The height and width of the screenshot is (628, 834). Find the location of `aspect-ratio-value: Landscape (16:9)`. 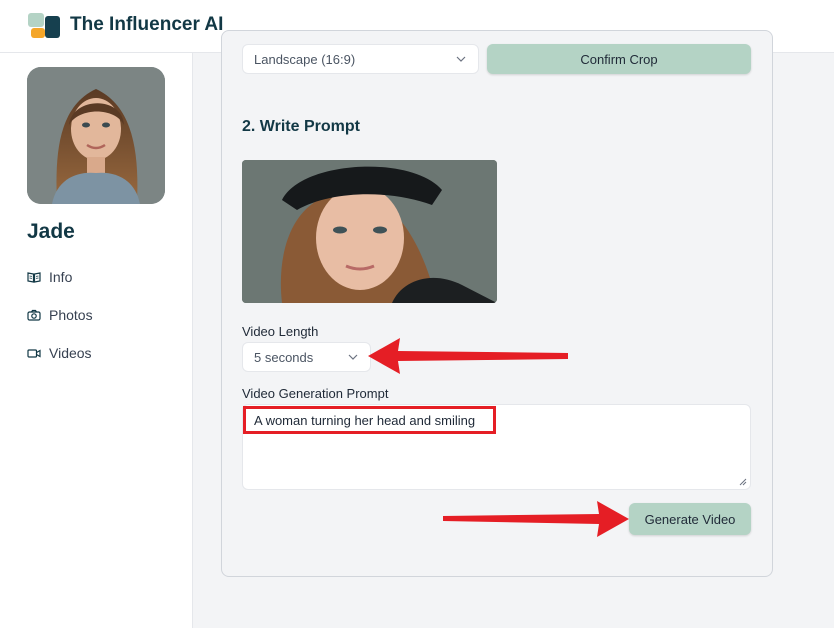

aspect-ratio-value: Landscape (16:9) is located at coordinates (305, 59).